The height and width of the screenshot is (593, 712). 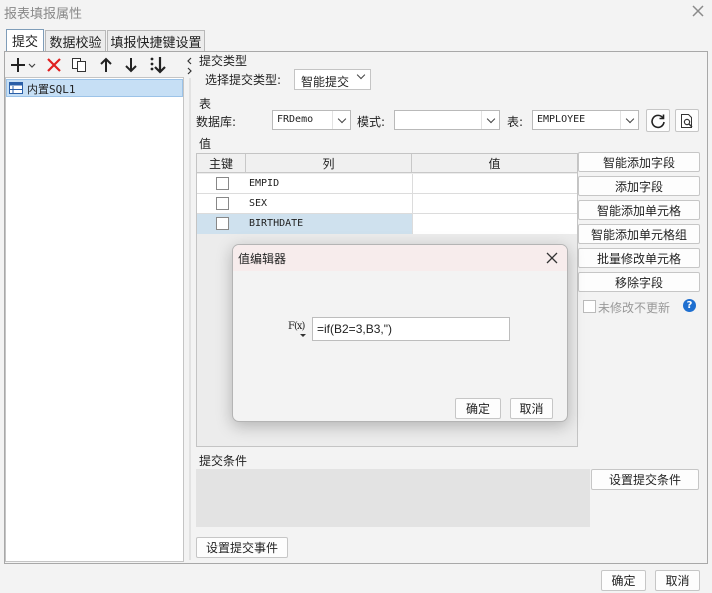 I want to click on preview-icon, so click(x=687, y=120).